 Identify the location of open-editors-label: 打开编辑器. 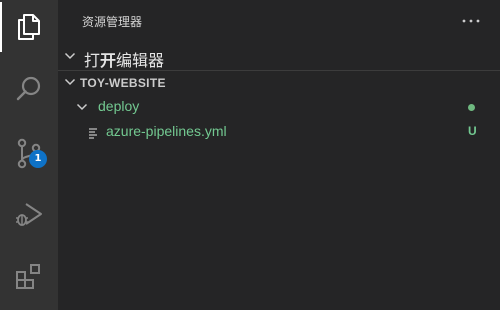
(124, 60).